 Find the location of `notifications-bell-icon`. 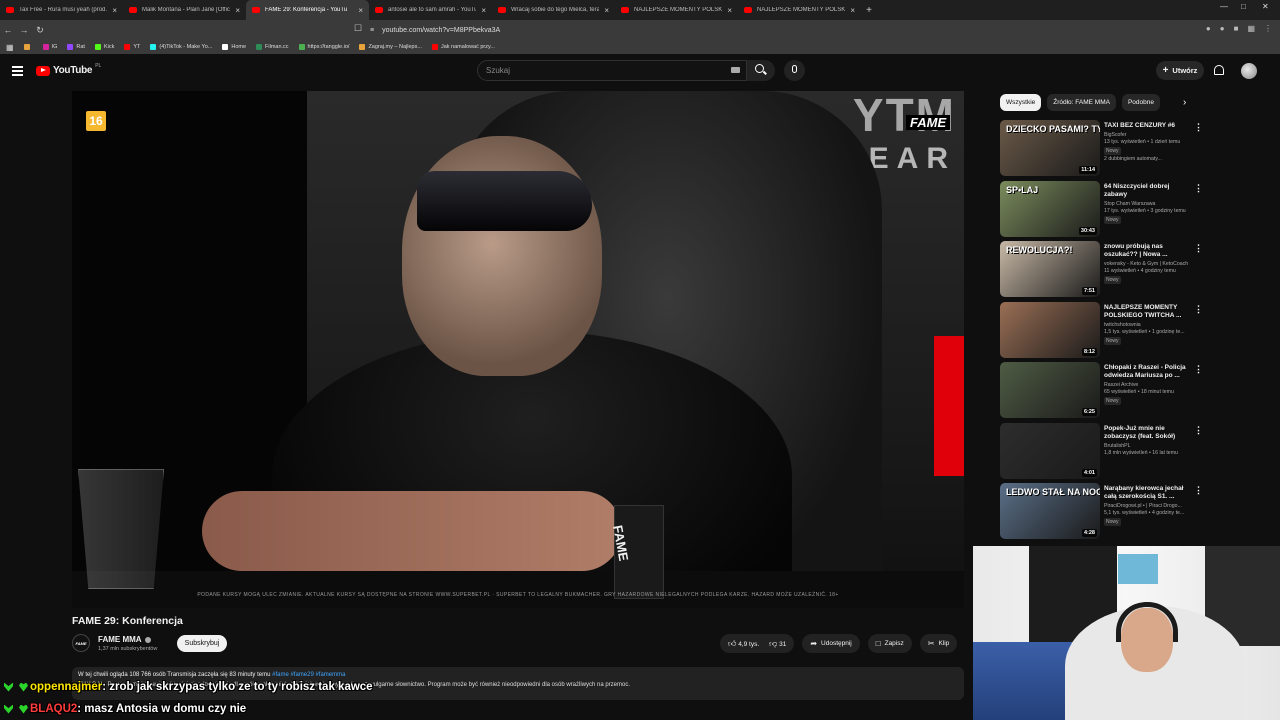

notifications-bell-icon is located at coordinates (1219, 70).